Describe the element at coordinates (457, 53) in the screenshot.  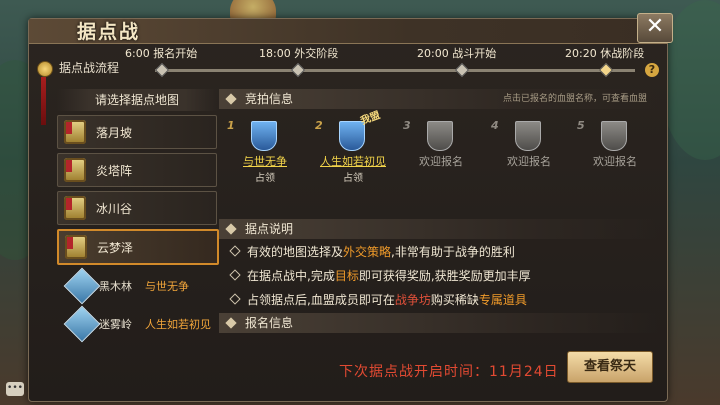
I see `stage-label: 20:00 战斗开始` at that location.